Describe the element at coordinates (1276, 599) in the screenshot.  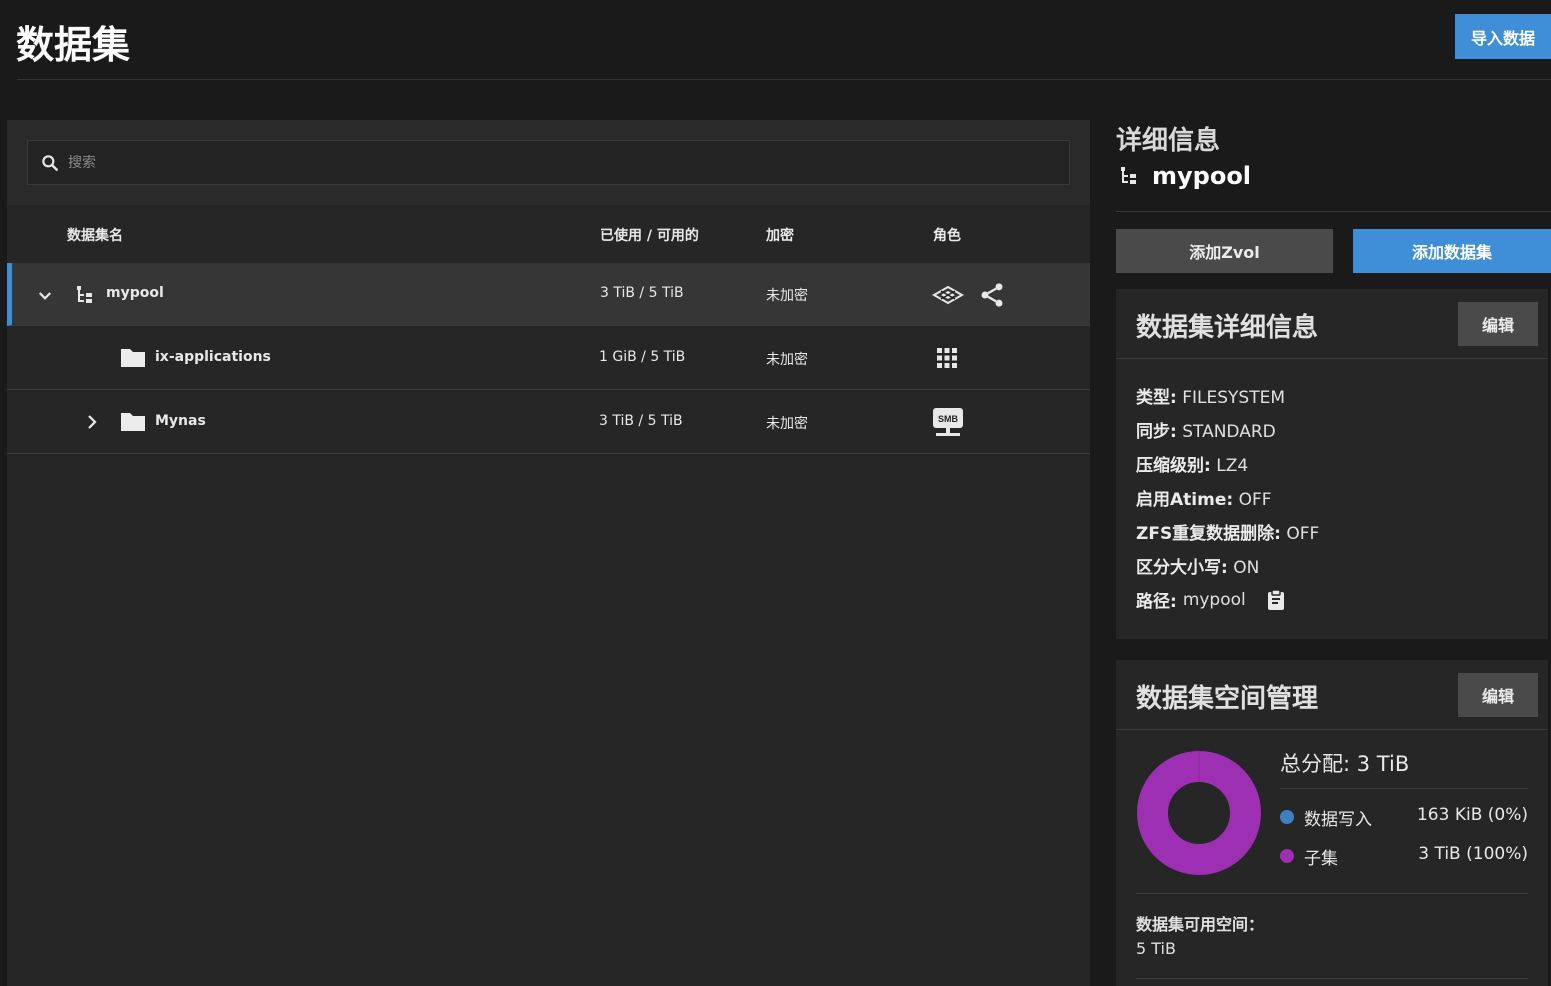
I see `clipboard-icon` at that location.